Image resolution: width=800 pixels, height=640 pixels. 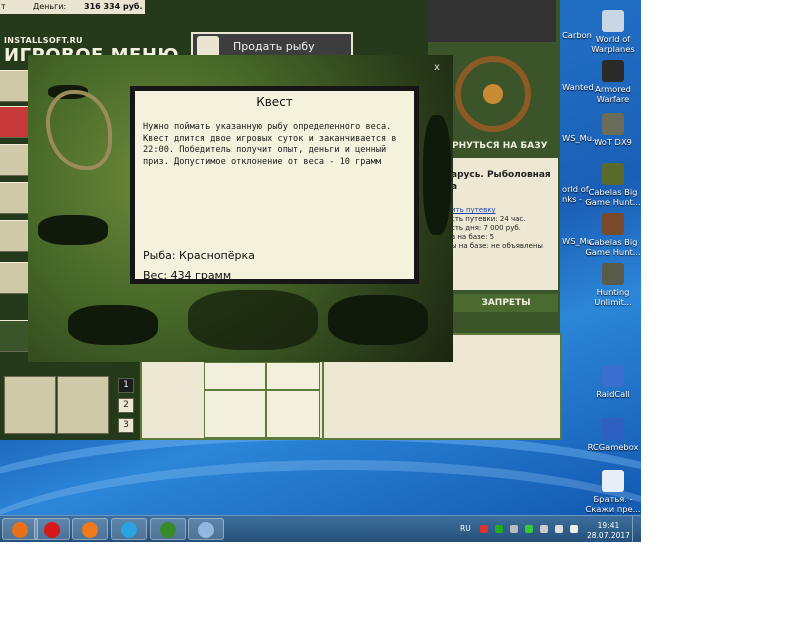 What do you see at coordinates (3, 6) in the screenshot?
I see `money-bar-cut: т` at bounding box center [3, 6].